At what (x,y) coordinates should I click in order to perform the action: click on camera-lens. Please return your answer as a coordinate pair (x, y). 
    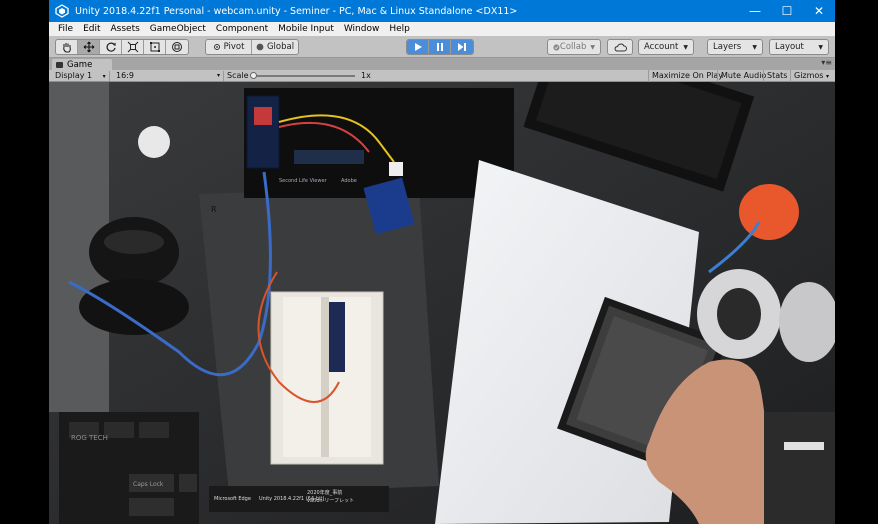
    Looking at the image, I should click on (134, 242).